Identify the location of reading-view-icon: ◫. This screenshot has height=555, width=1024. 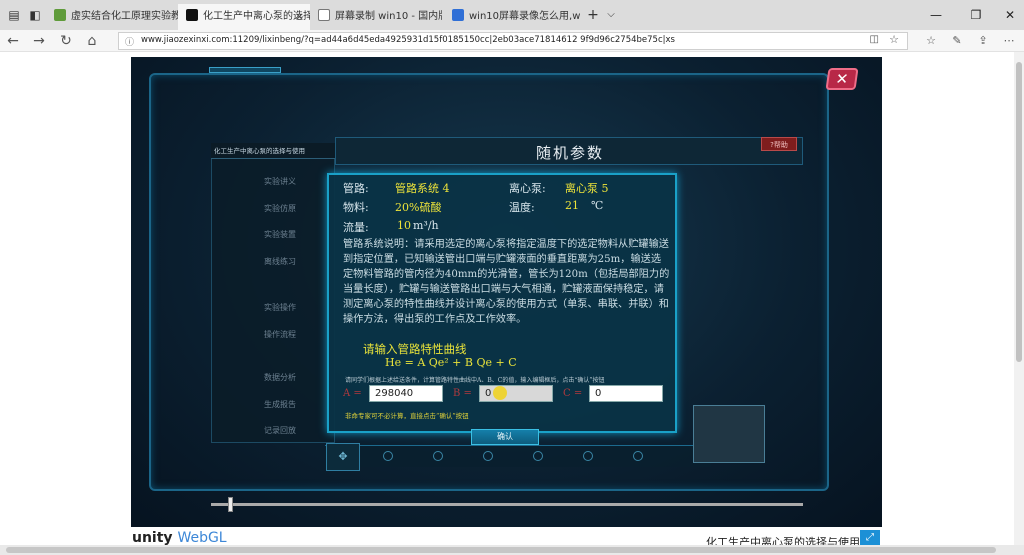
(874, 39).